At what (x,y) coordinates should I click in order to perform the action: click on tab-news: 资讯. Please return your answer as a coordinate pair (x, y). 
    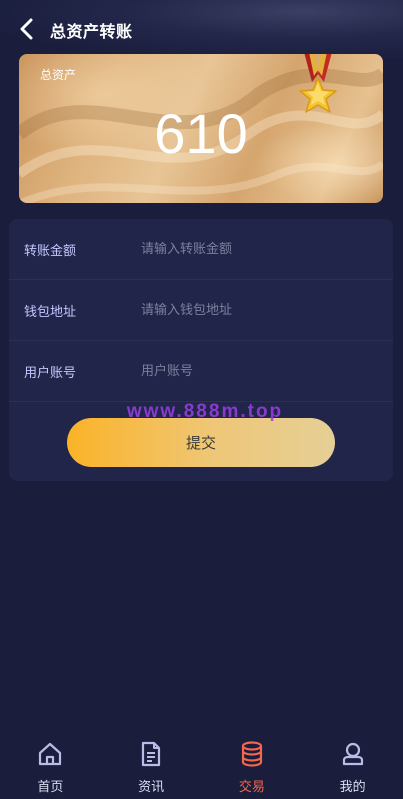
    Looking at the image, I should click on (151, 765).